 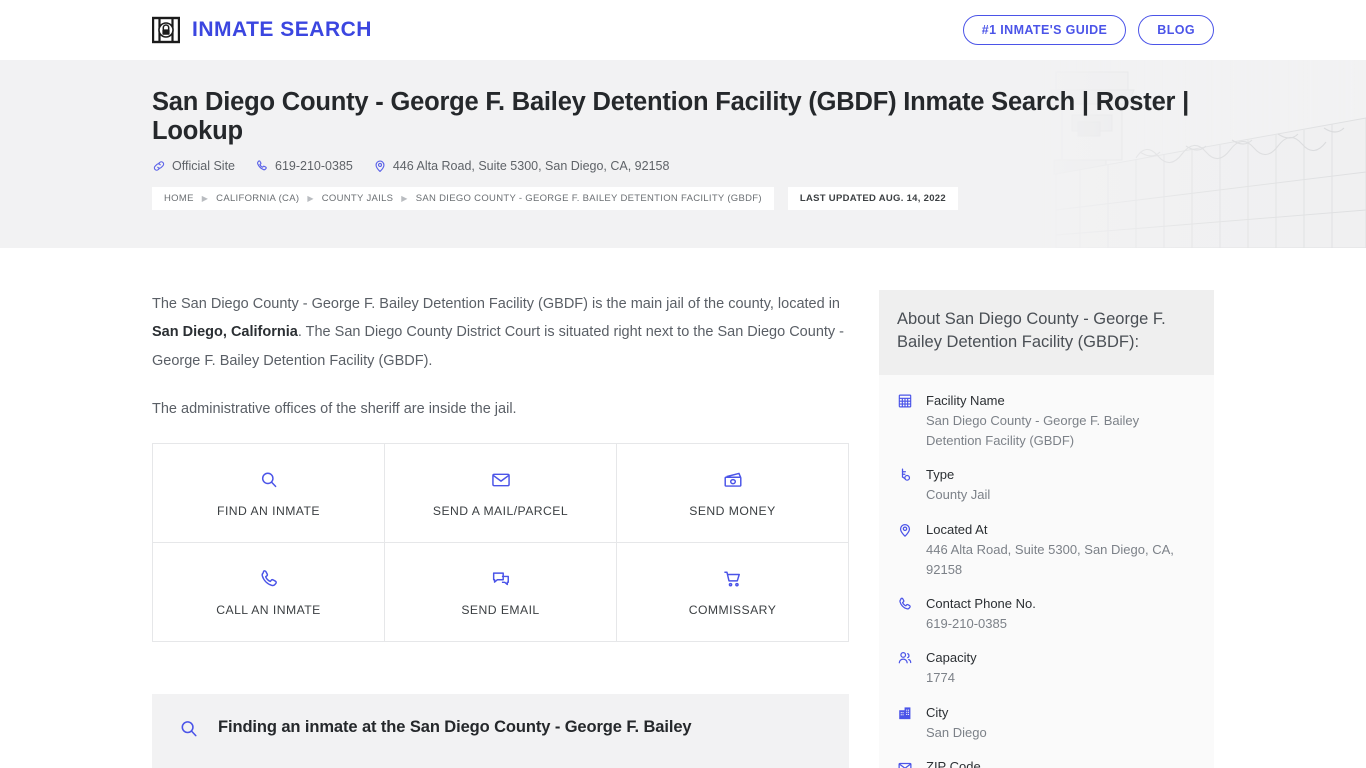 I want to click on commissary-tile: COMMISSARY, so click(x=733, y=593).